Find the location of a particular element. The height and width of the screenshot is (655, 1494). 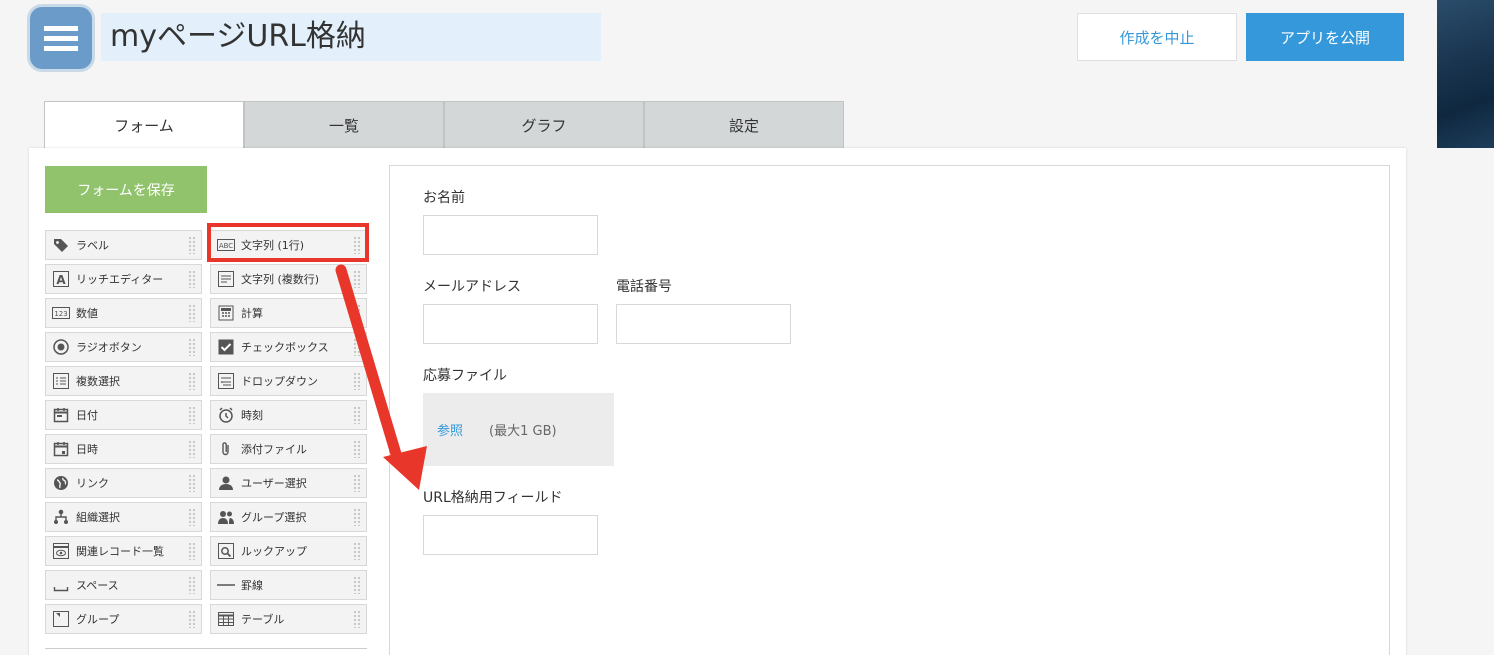

palette-item-attachment: 添付ファイル is located at coordinates (288, 449).